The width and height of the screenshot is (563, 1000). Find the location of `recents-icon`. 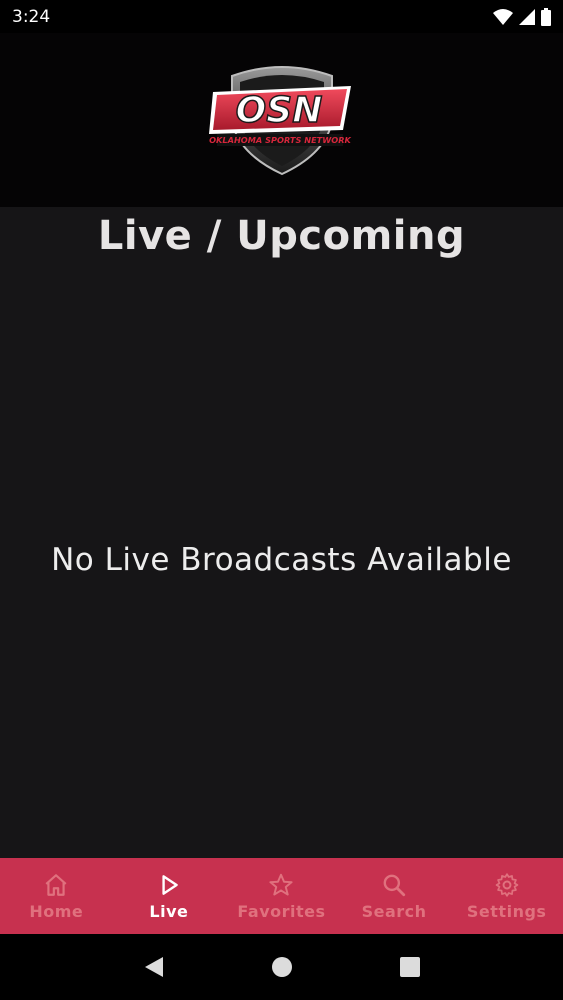

recents-icon is located at coordinates (409, 967).